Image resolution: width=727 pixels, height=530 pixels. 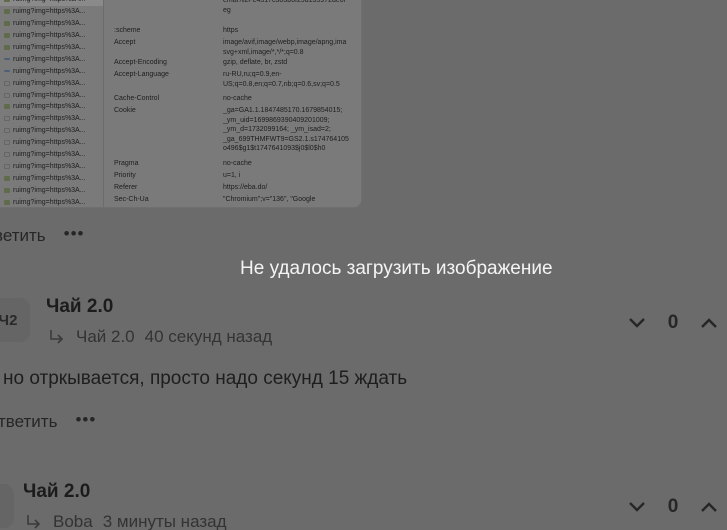 I want to click on header-name: Priority, so click(x=125, y=175).